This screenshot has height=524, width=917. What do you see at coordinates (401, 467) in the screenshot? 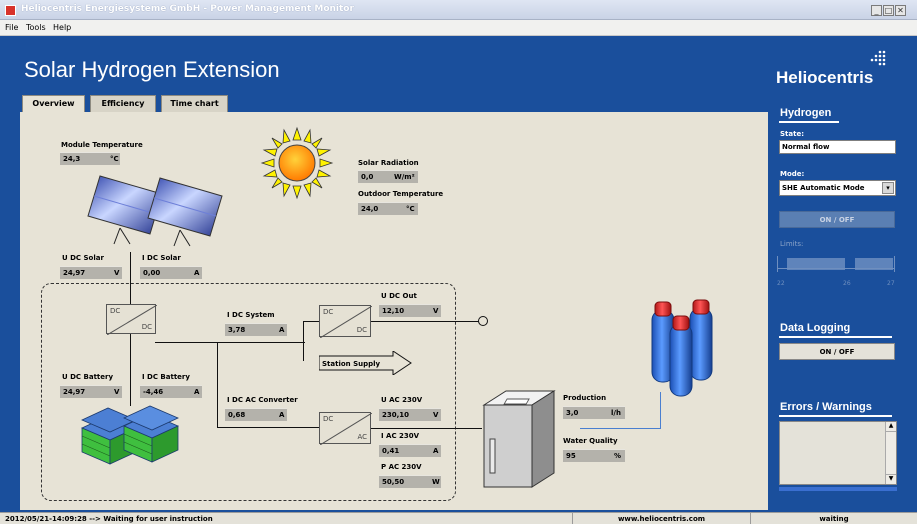
I see `p-ac-230v-label: P AC 230V` at bounding box center [401, 467].